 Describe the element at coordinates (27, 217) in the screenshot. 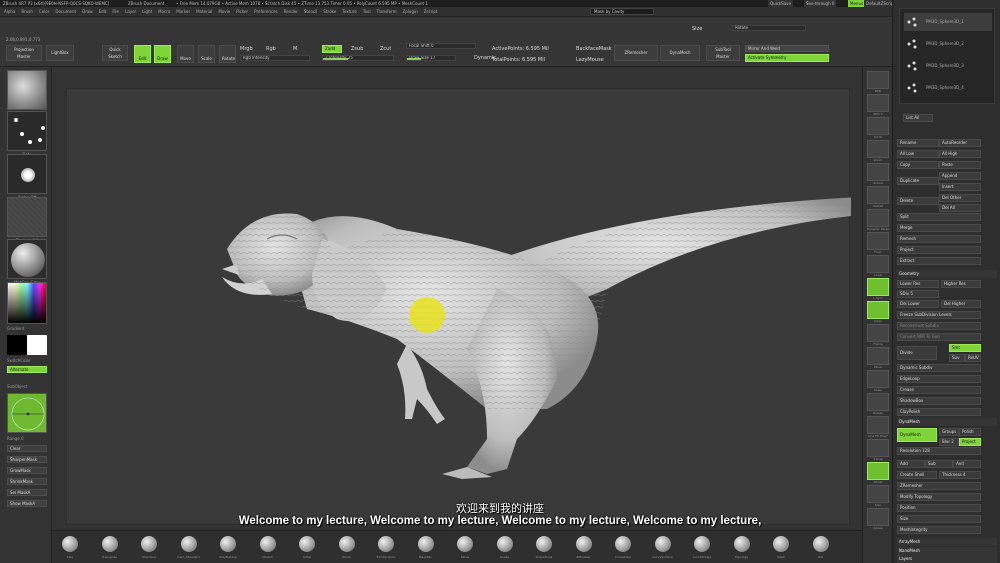

I see `texture-thumbnail` at that location.